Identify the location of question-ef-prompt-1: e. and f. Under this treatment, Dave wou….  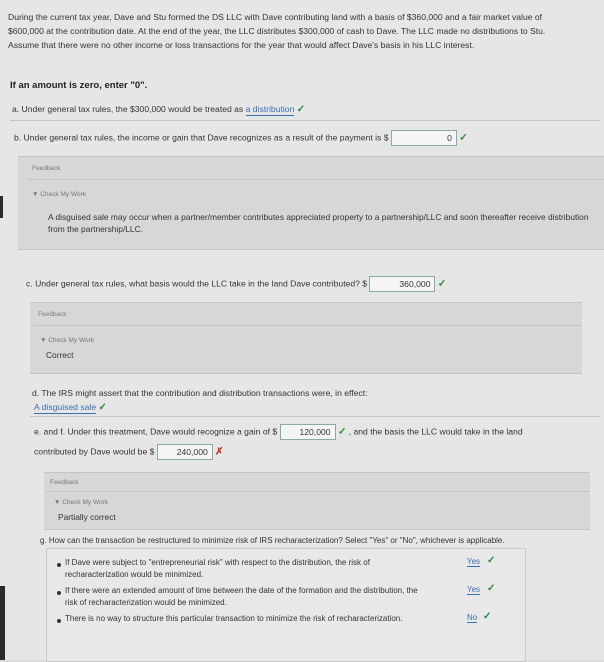
(156, 431).